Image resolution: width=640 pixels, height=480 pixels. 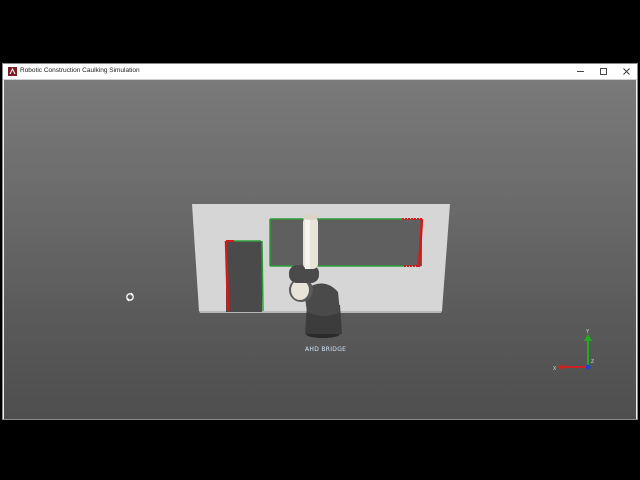 I want to click on axis-label-y: Y, so click(x=588, y=332).